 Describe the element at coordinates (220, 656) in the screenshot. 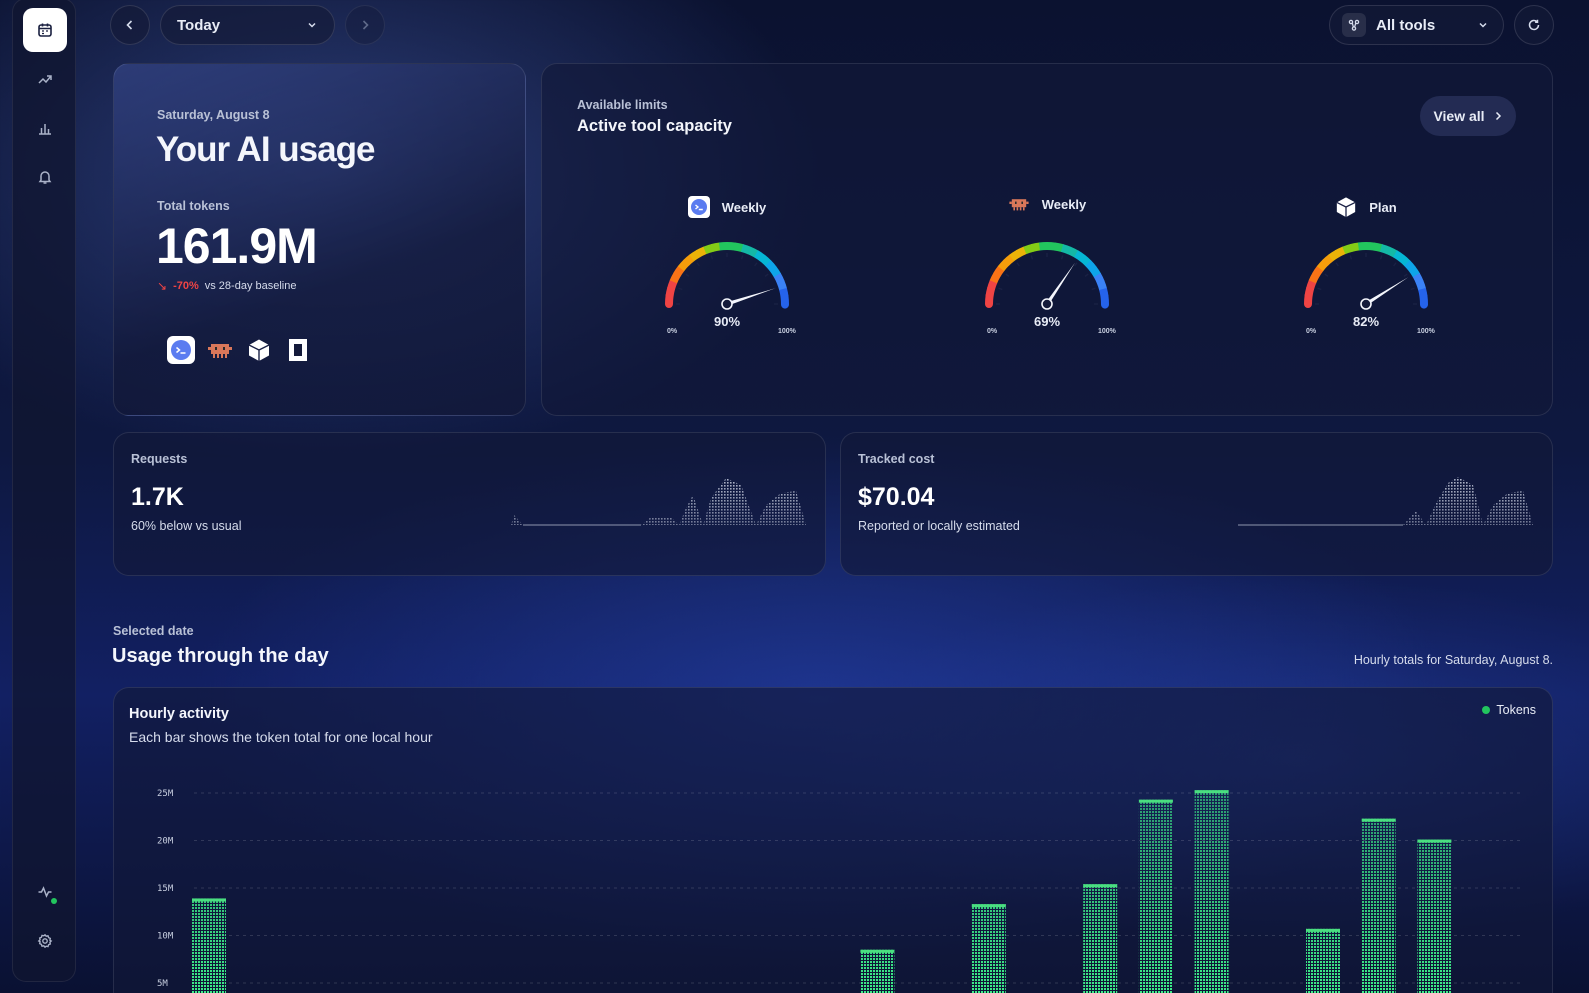

I see `section-title: Usage through the day` at that location.